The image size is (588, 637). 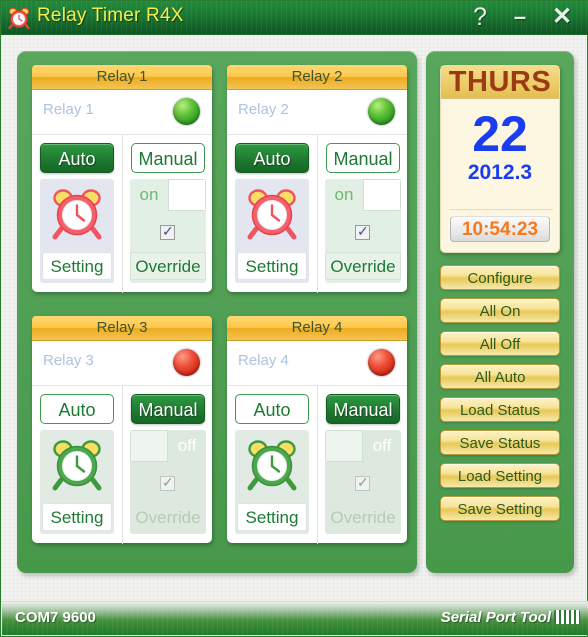 I want to click on load-status-button: Load Status, so click(x=500, y=409).